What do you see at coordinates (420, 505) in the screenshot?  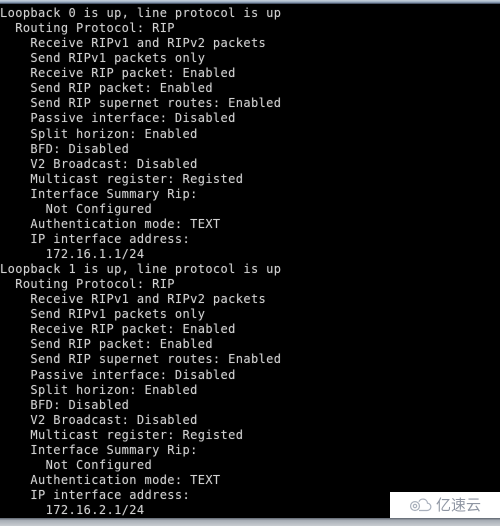 I see `cloud-icon` at bounding box center [420, 505].